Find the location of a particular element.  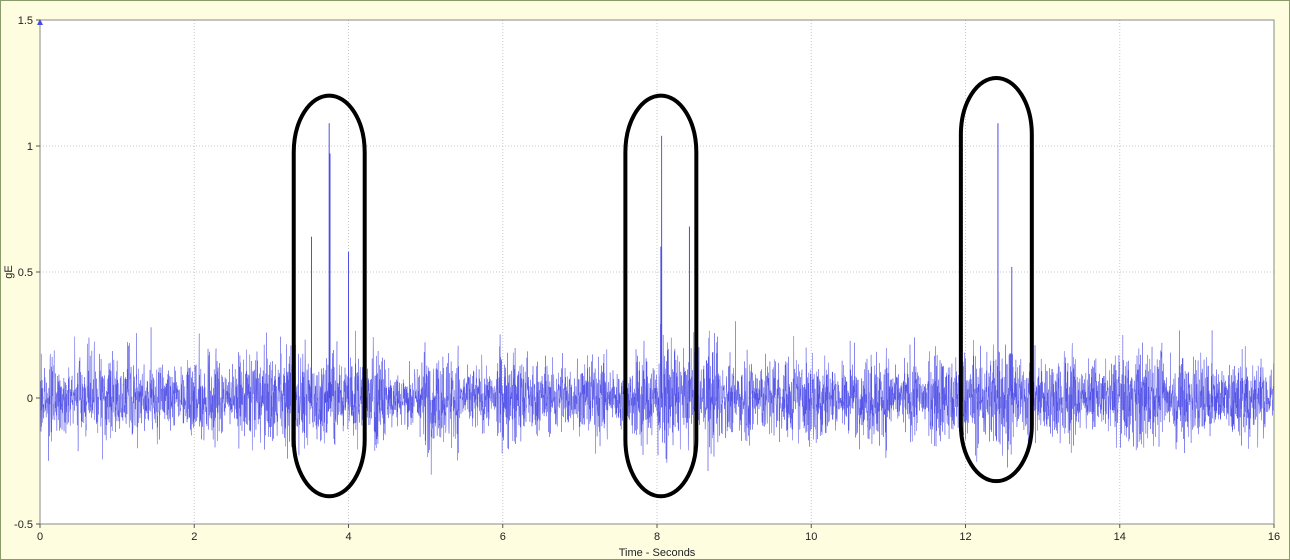

x-tick-label-3: 6 is located at coordinates (503, 537).